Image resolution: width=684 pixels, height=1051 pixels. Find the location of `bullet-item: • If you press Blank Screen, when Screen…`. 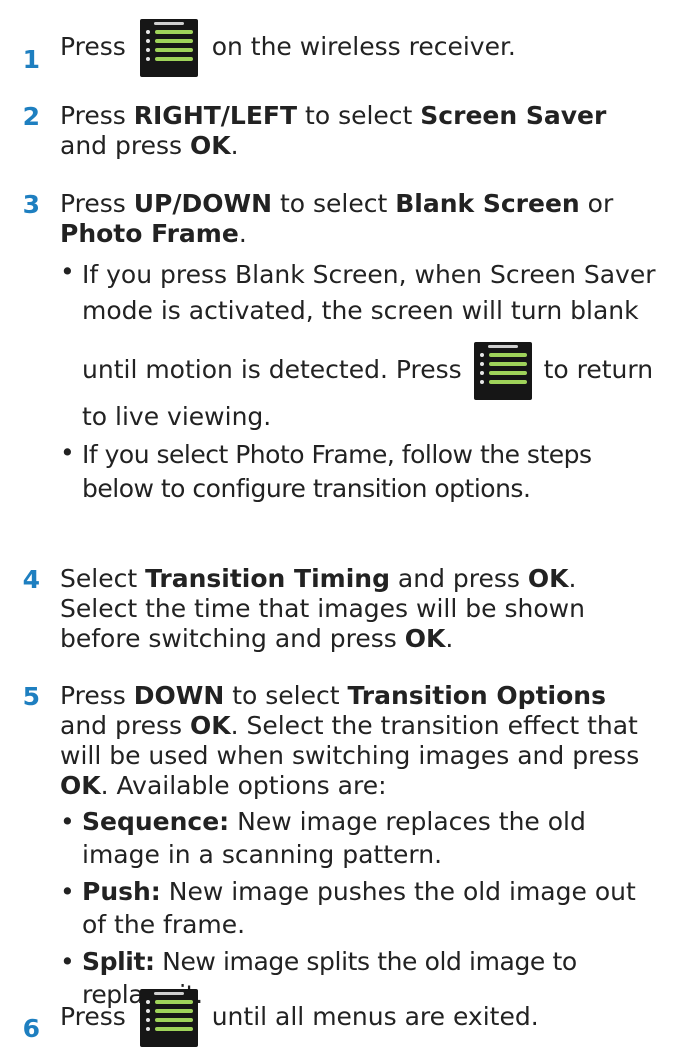

bullet-item: • If you press Blank Screen, when Screen… is located at coordinates (358, 344).